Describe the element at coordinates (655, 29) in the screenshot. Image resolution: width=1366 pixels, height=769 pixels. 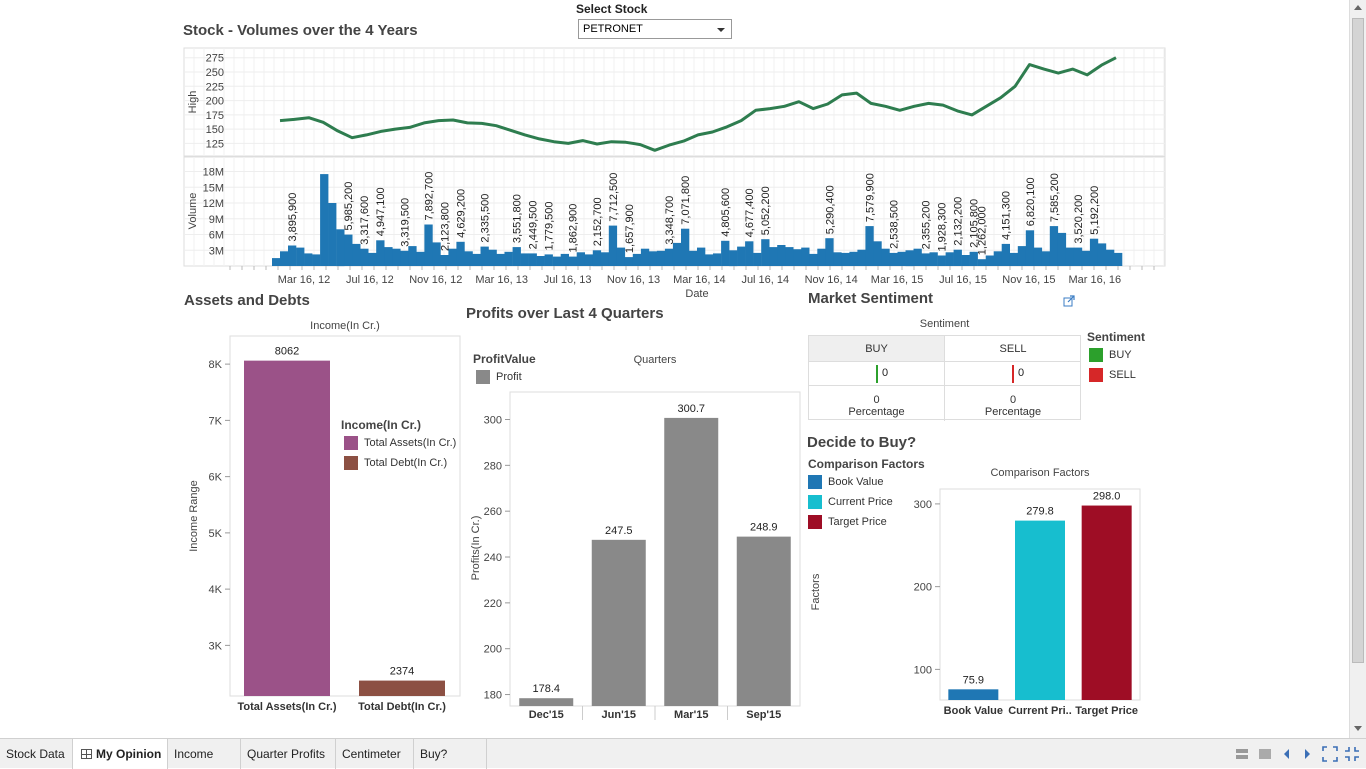
I see `stock-select: PETRONET` at that location.